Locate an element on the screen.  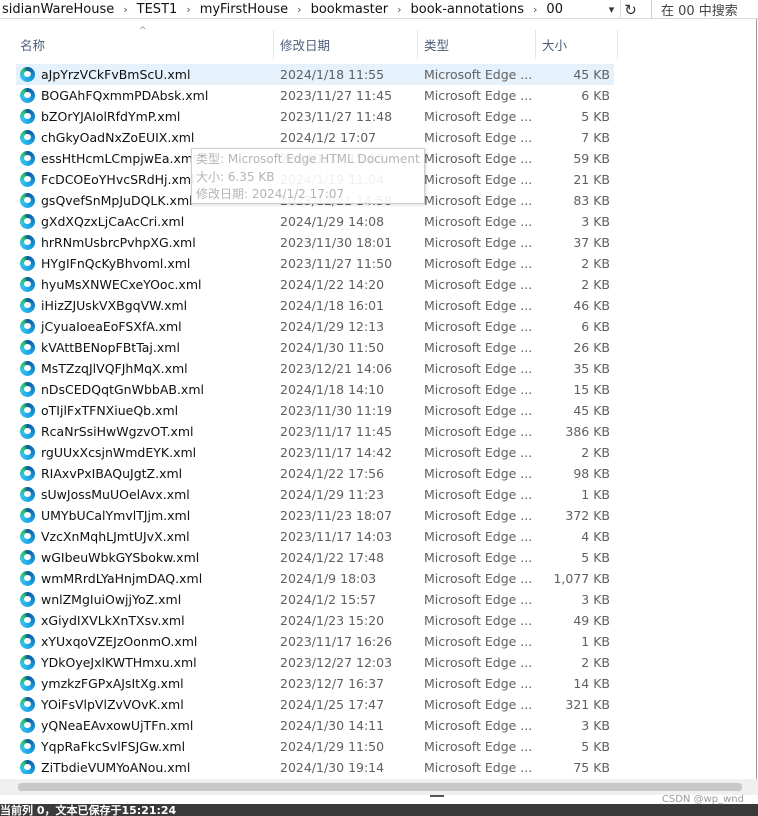
breadcrumb-item: TEST1 is located at coordinates (157, 9).